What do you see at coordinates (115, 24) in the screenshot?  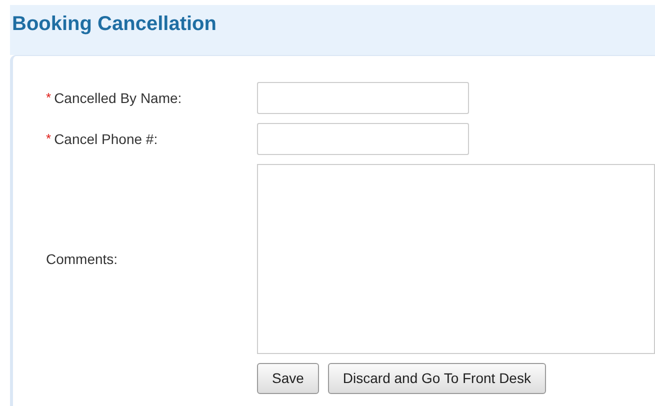 I see `page-title: Booking Cancellation` at bounding box center [115, 24].